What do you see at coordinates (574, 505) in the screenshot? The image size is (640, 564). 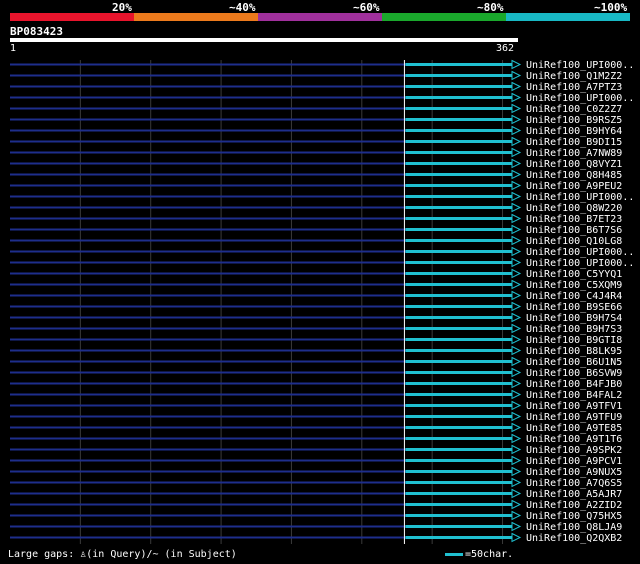 I see `hit-label: UniRef100_A2ZID2` at bounding box center [574, 505].